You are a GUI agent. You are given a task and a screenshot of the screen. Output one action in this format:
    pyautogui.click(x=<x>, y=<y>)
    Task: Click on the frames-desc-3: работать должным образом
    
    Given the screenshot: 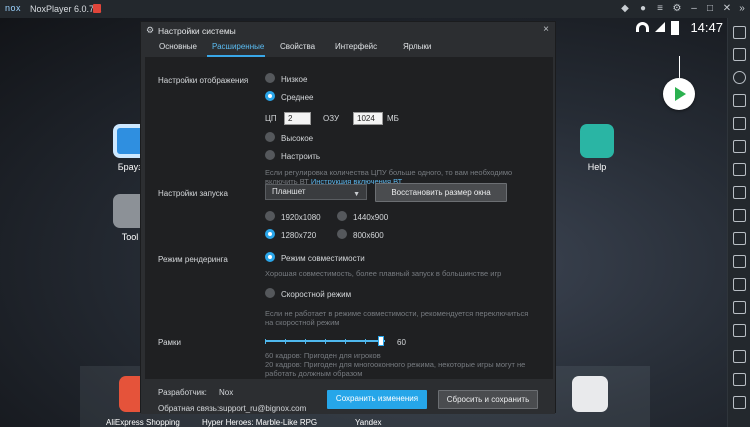 What is the action you would take?
    pyautogui.click(x=314, y=373)
    